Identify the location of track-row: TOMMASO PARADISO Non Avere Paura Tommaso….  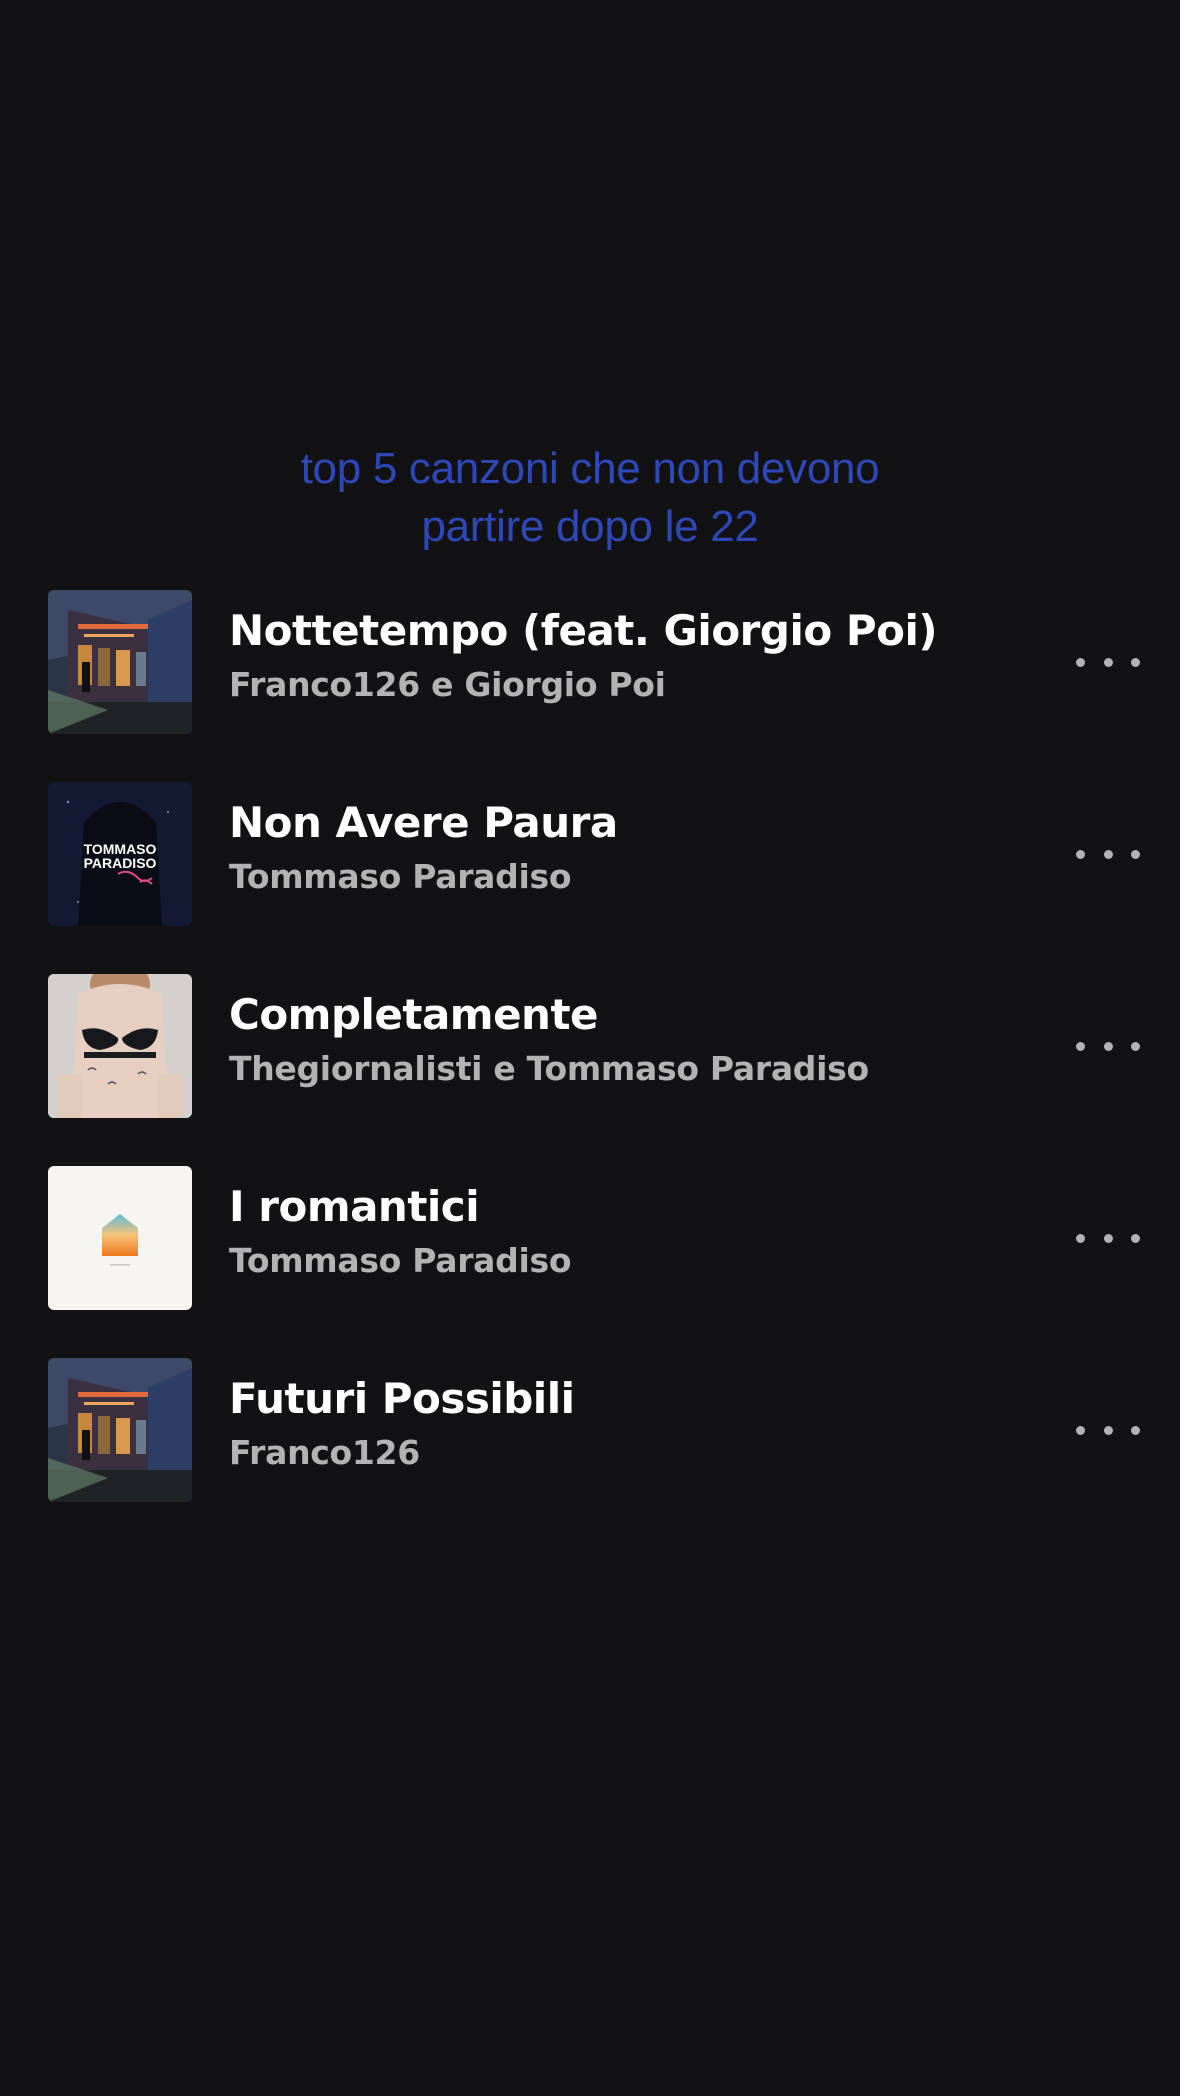
(590, 876).